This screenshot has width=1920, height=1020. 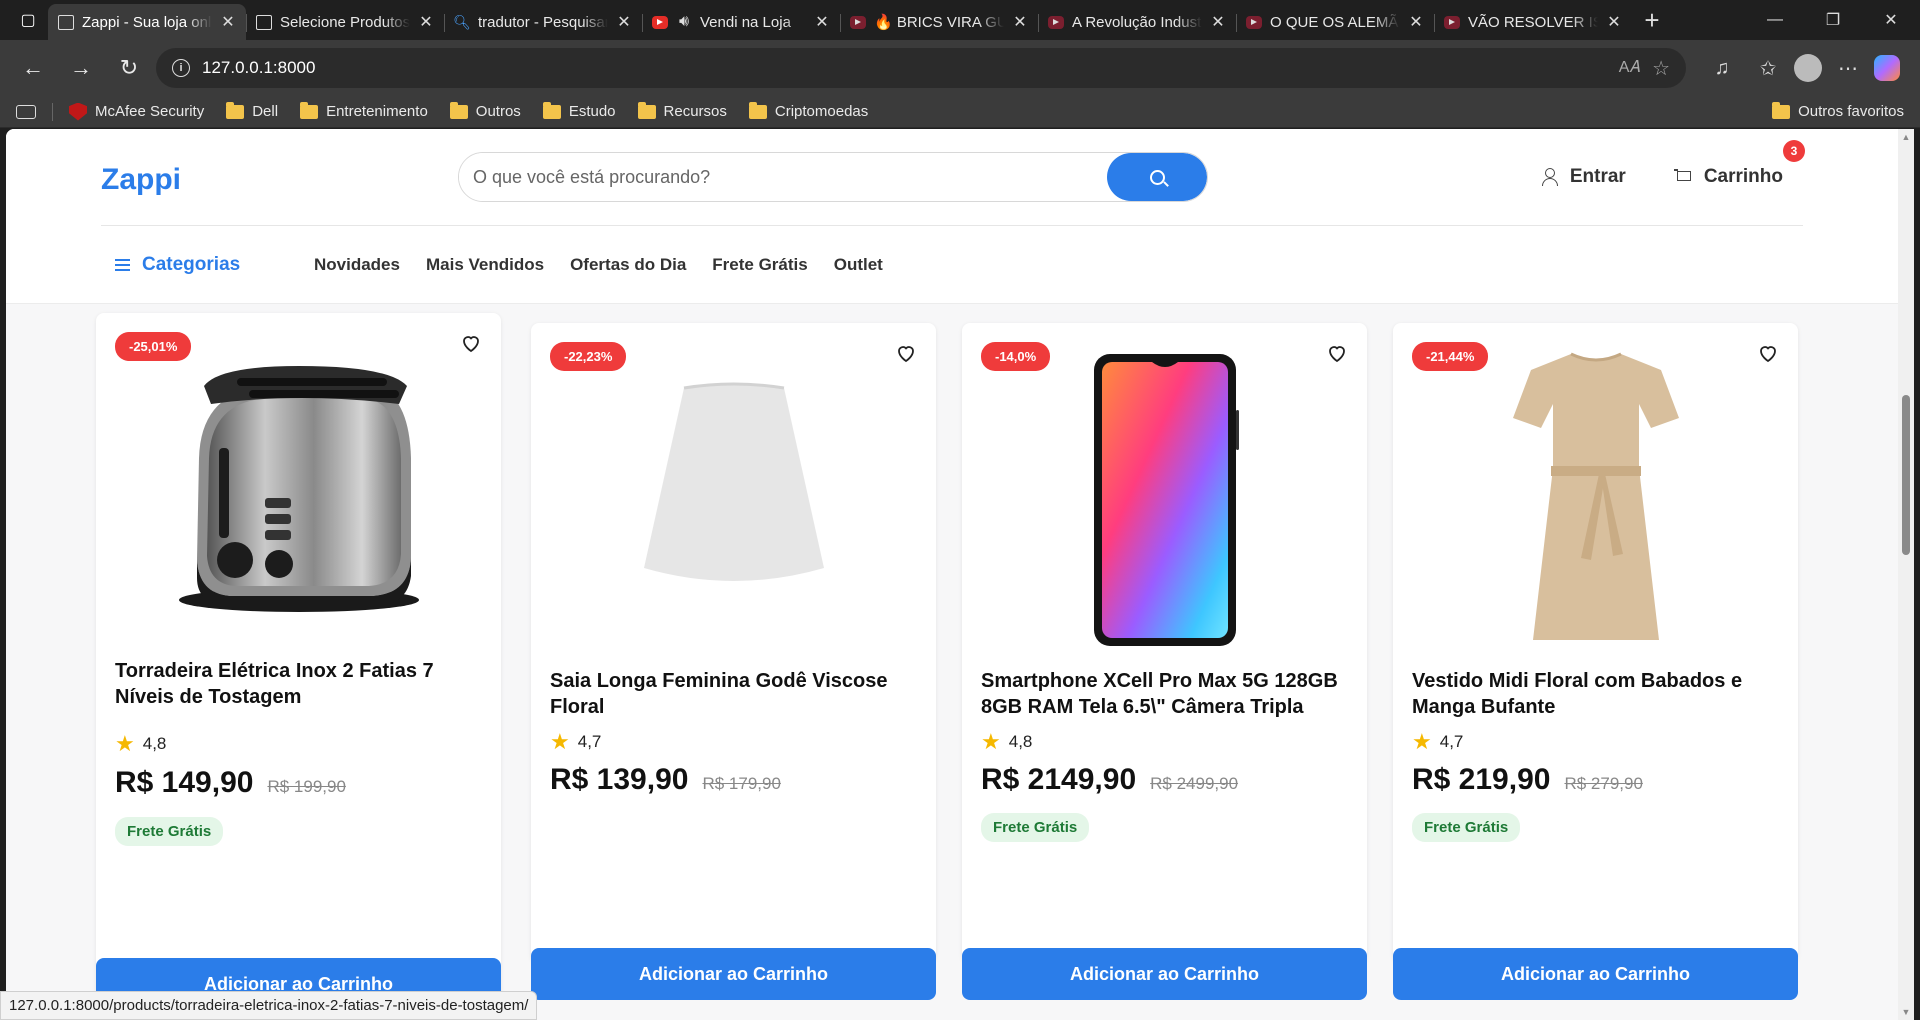 I want to click on product-old-price: R$ 199,90, so click(x=306, y=786).